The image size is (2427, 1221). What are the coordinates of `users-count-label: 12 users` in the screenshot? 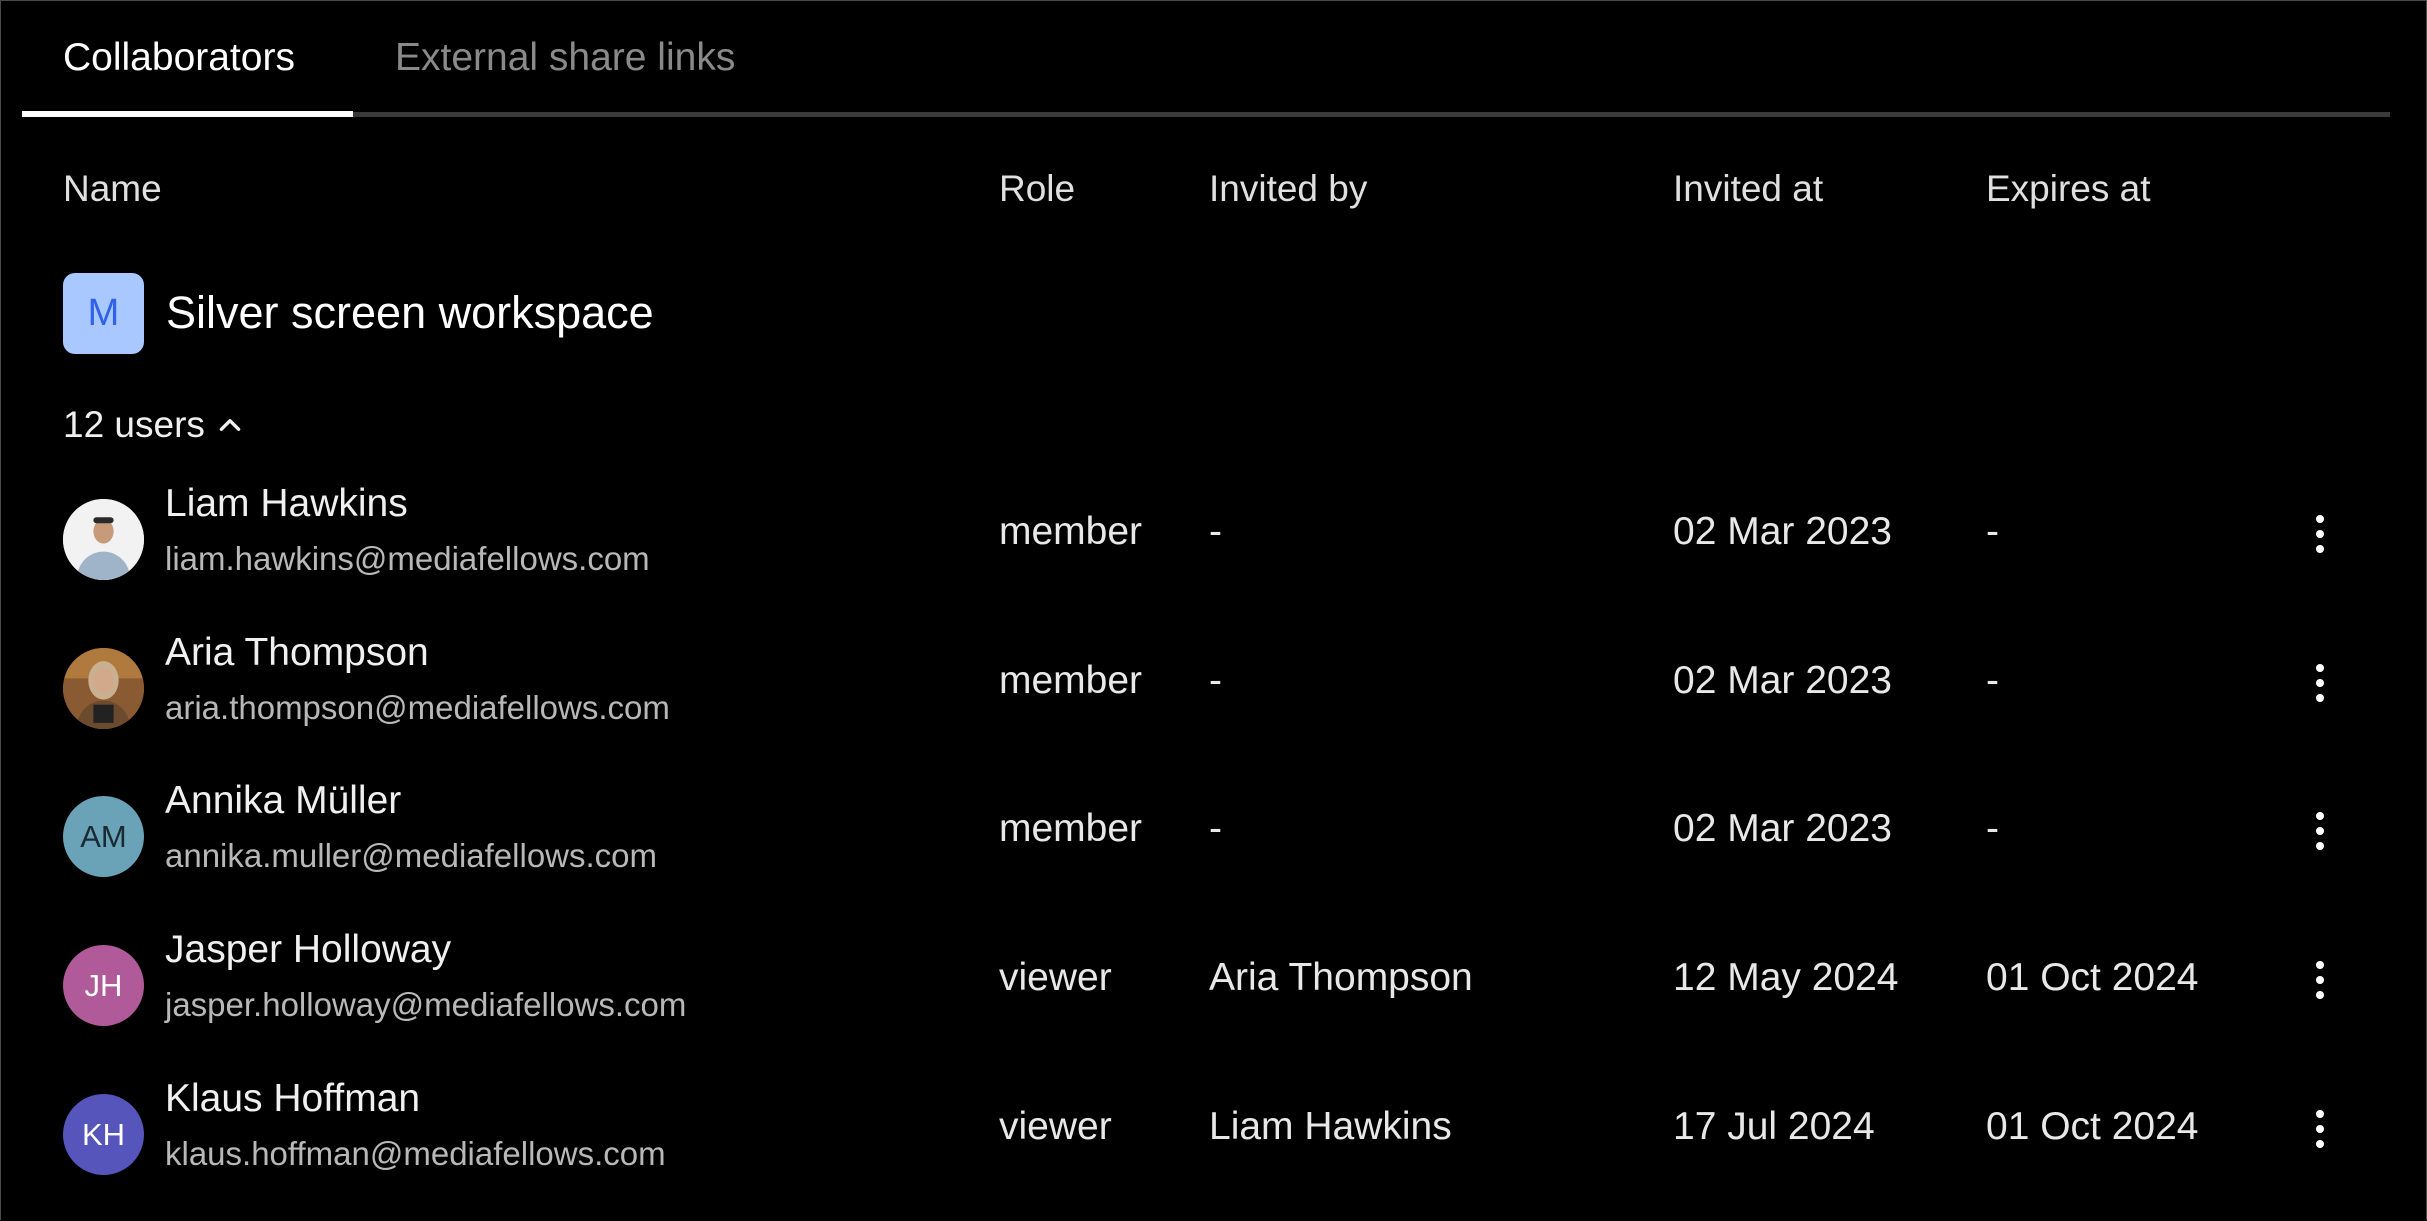 It's located at (134, 424).